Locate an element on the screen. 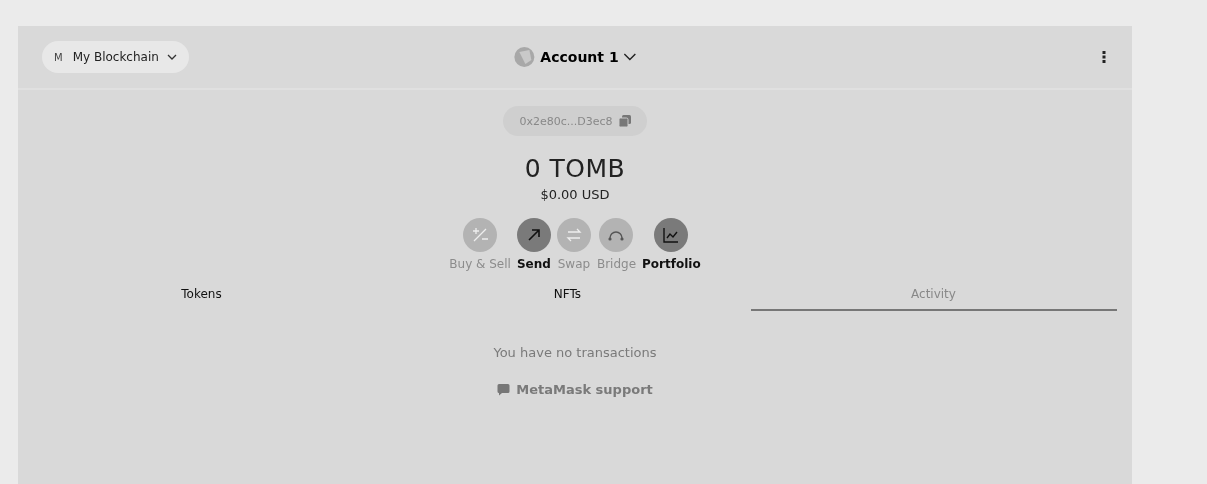 Image resolution: width=1207 pixels, height=484 pixels. copy-icon is located at coordinates (624, 121).